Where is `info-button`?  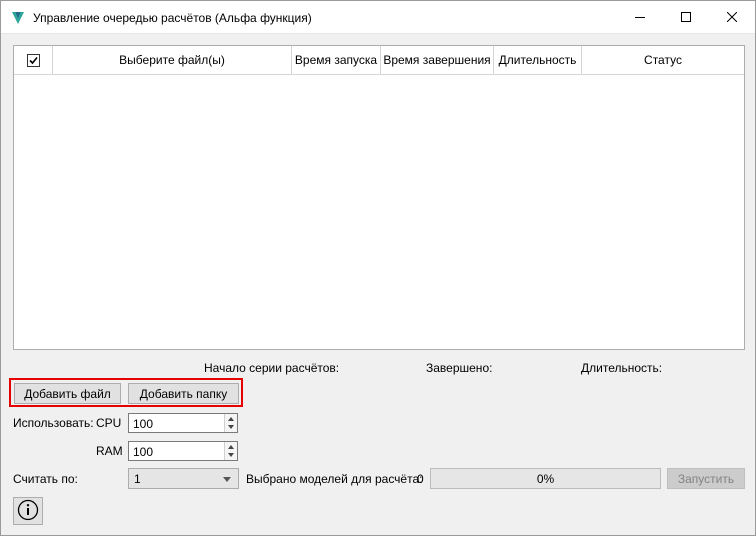
info-button is located at coordinates (28, 511).